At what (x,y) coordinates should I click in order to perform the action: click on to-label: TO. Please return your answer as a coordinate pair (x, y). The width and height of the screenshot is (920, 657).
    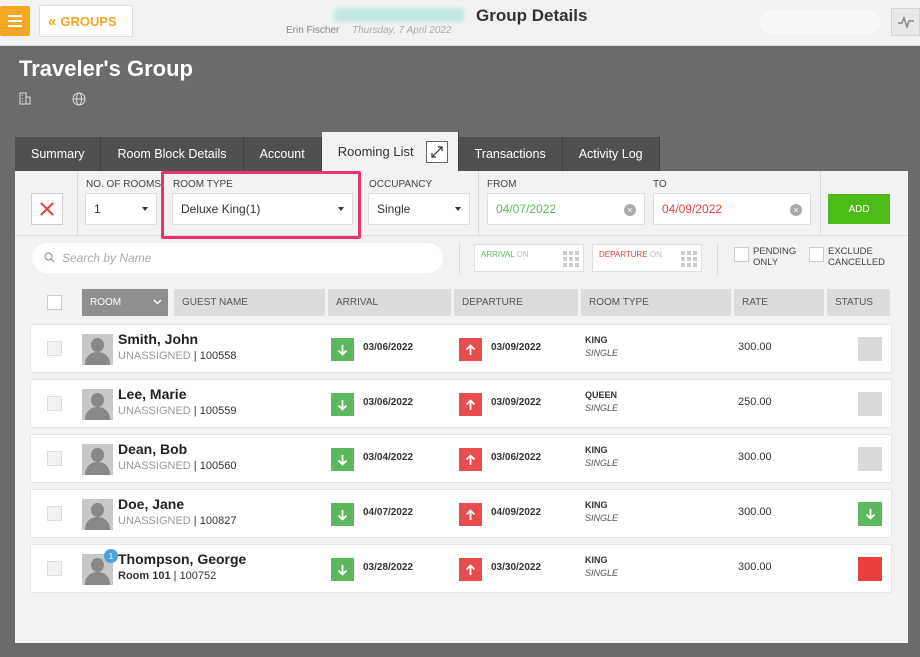
    Looking at the image, I should click on (660, 184).